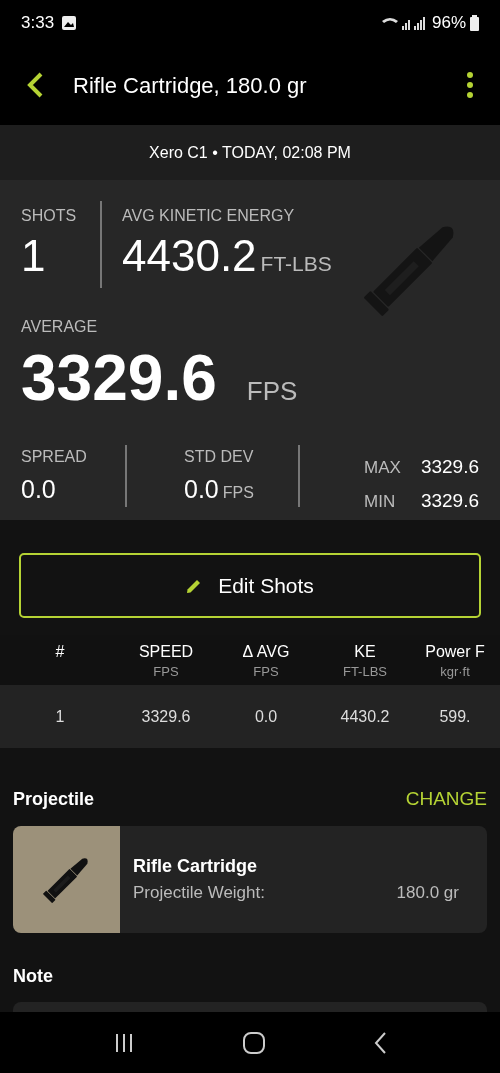  Describe the element at coordinates (474, 22) in the screenshot. I see `battery-icon` at that location.